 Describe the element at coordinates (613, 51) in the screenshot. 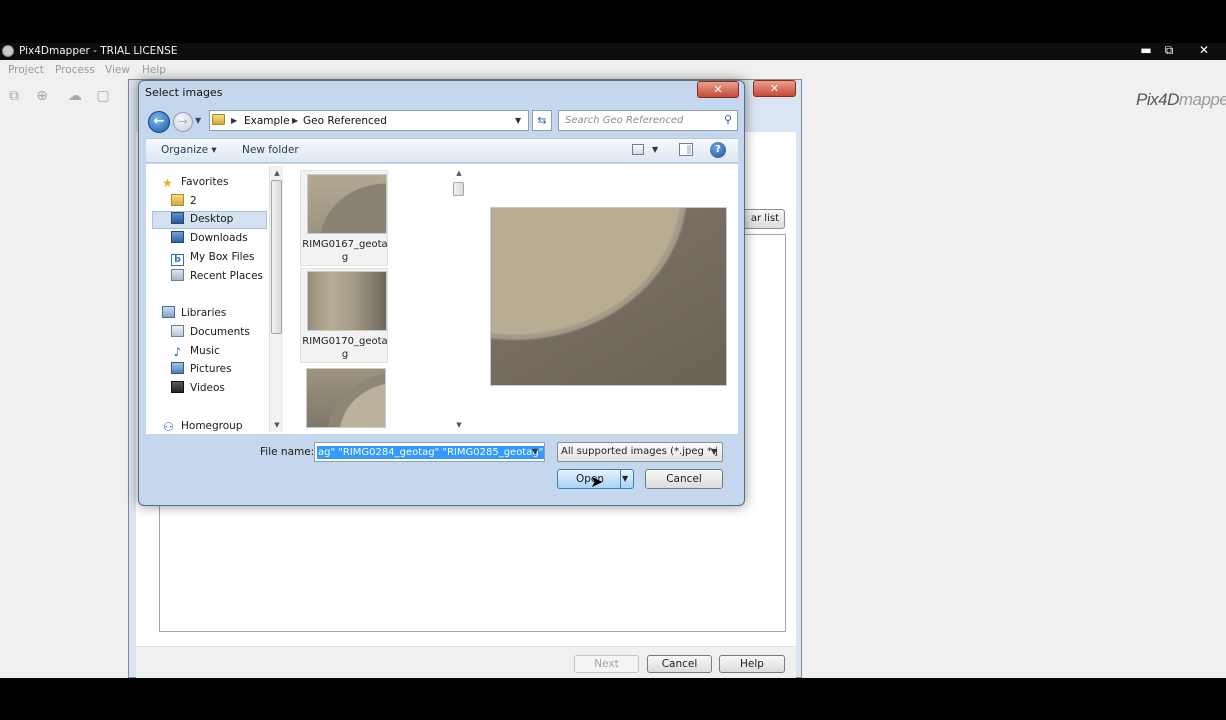

I see `app-titlebar` at that location.